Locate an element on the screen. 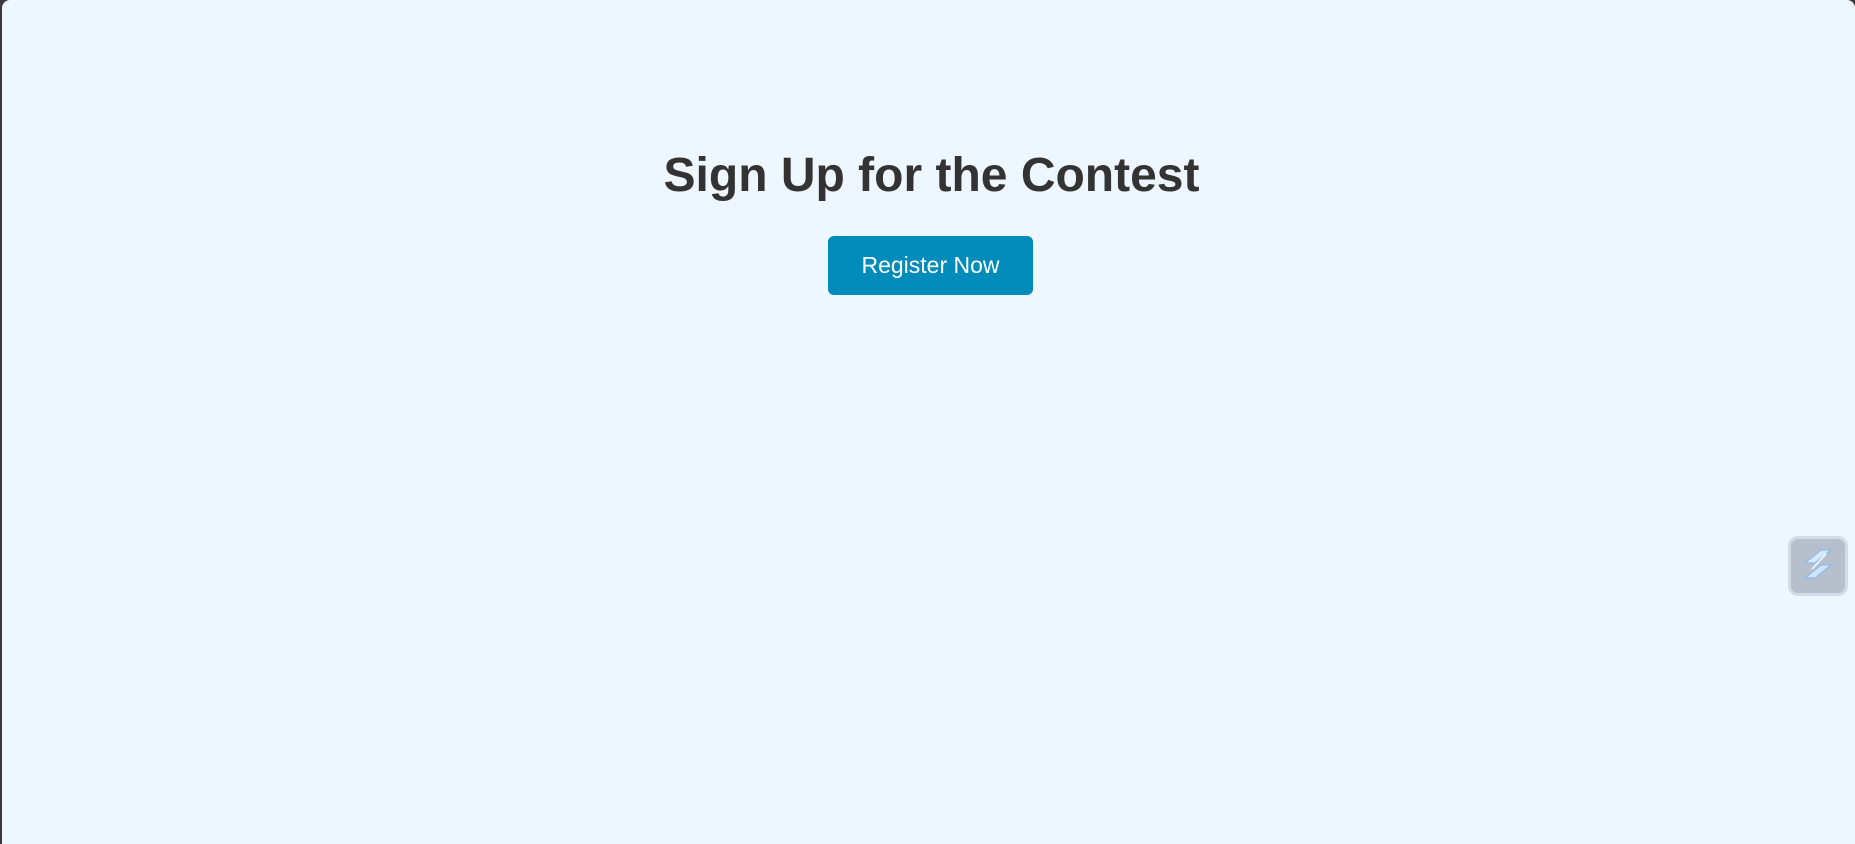 The image size is (1855, 844). extension-icon is located at coordinates (1818, 566).